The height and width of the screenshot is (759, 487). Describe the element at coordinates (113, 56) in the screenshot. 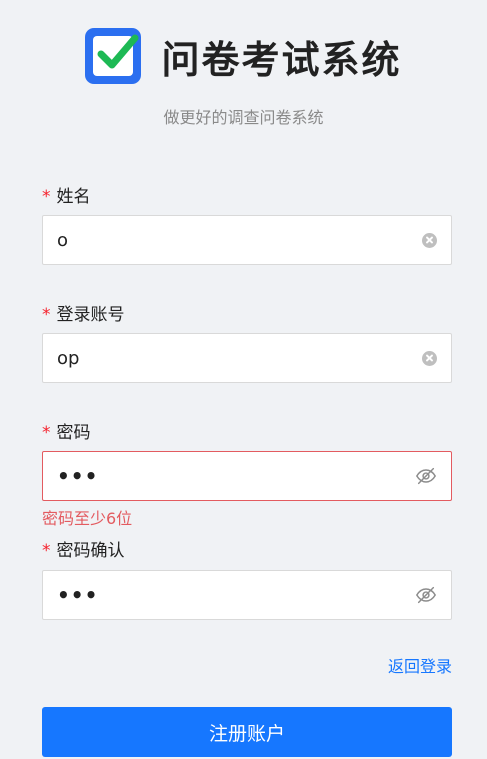

I see `checkbox-logo-icon` at that location.